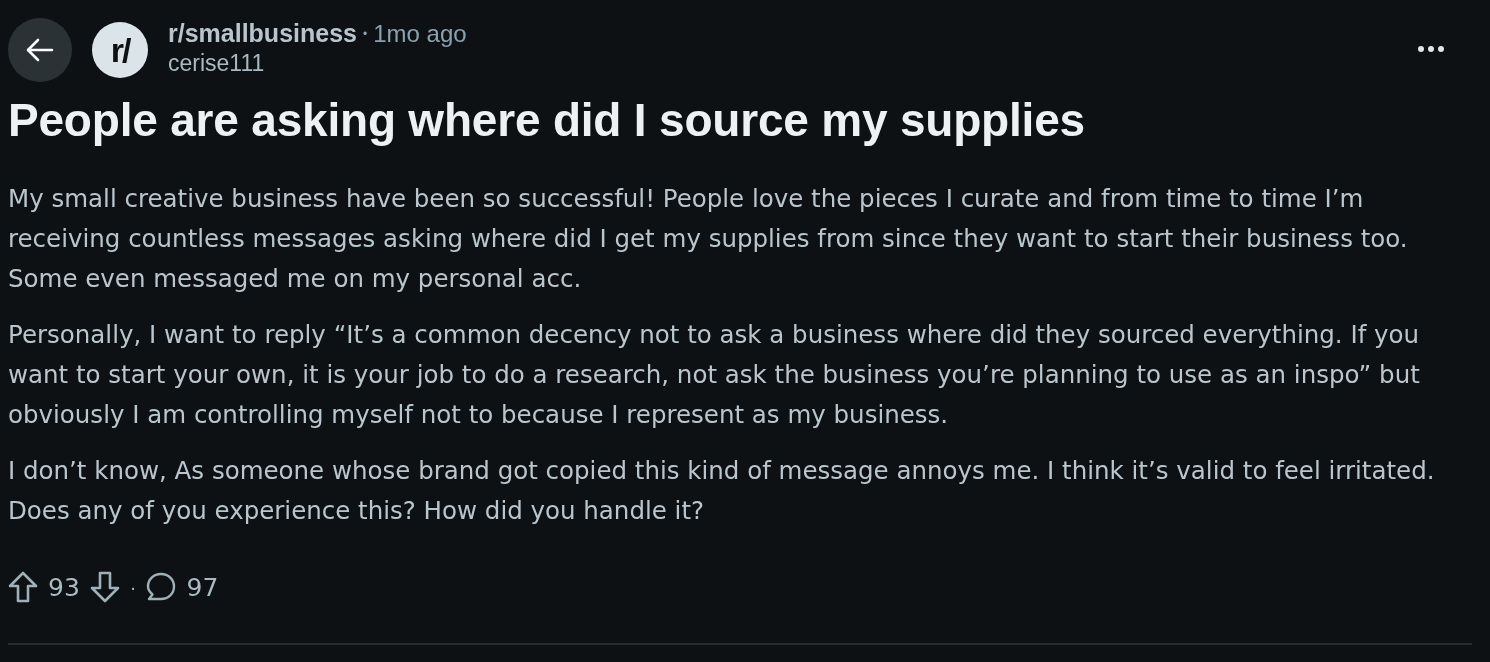 This screenshot has width=1490, height=662. What do you see at coordinates (40, 50) in the screenshot?
I see `back-arrow-icon` at bounding box center [40, 50].